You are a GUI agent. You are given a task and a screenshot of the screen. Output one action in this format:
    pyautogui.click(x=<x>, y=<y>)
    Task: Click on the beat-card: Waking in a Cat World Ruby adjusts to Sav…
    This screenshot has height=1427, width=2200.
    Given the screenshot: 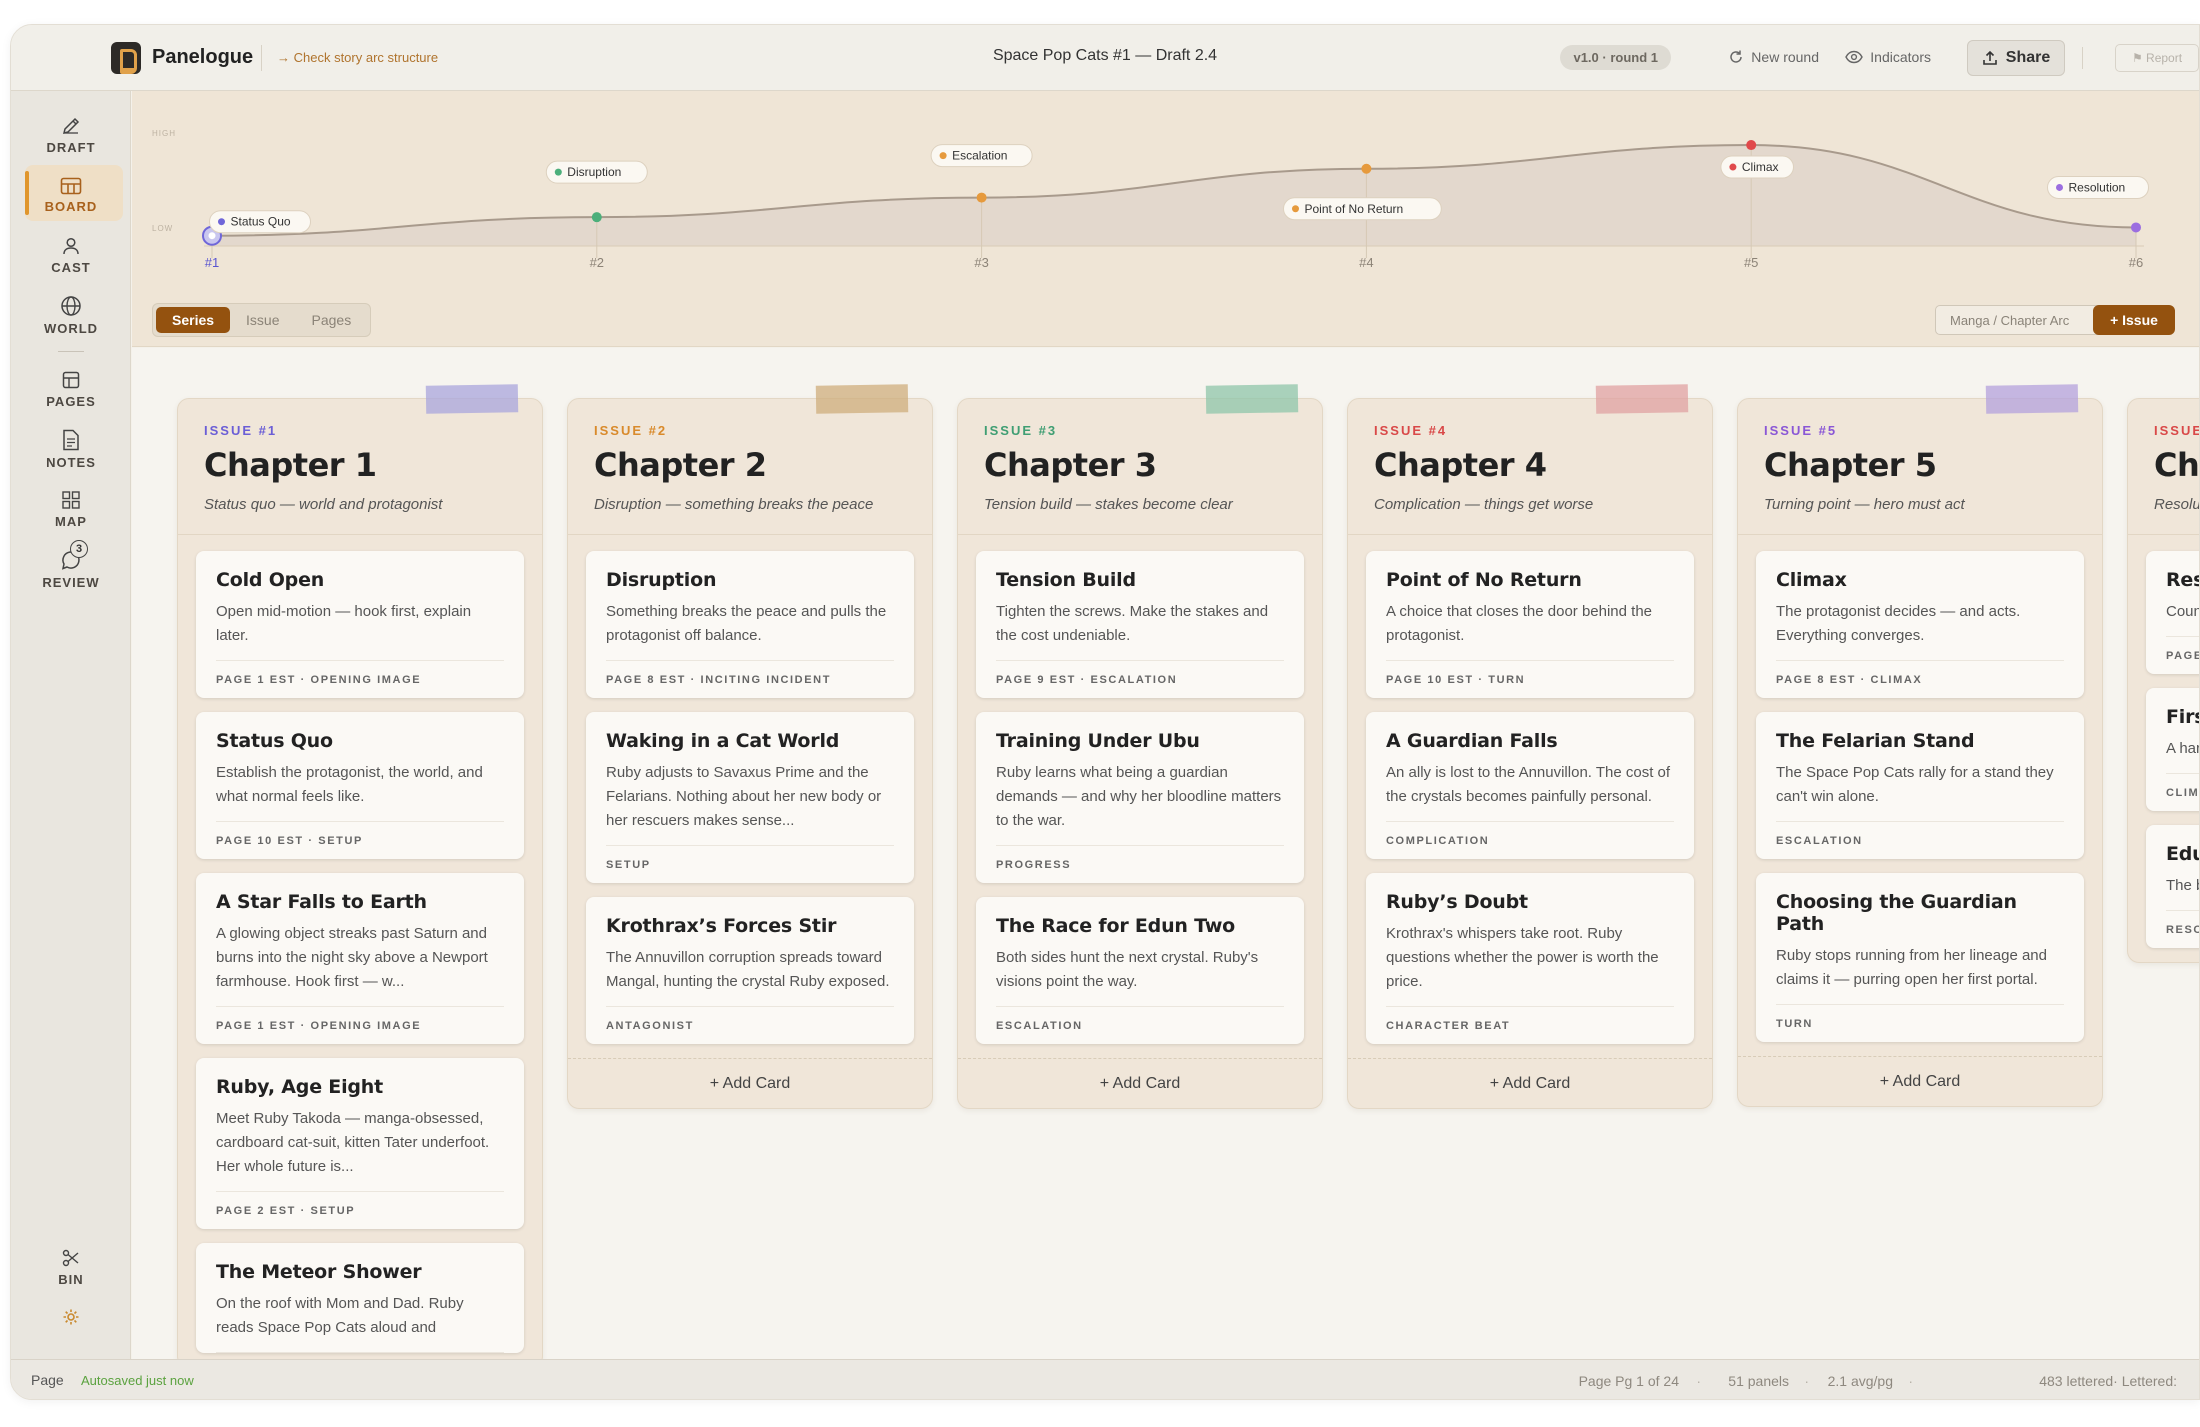 What is the action you would take?
    pyautogui.click(x=750, y=797)
    